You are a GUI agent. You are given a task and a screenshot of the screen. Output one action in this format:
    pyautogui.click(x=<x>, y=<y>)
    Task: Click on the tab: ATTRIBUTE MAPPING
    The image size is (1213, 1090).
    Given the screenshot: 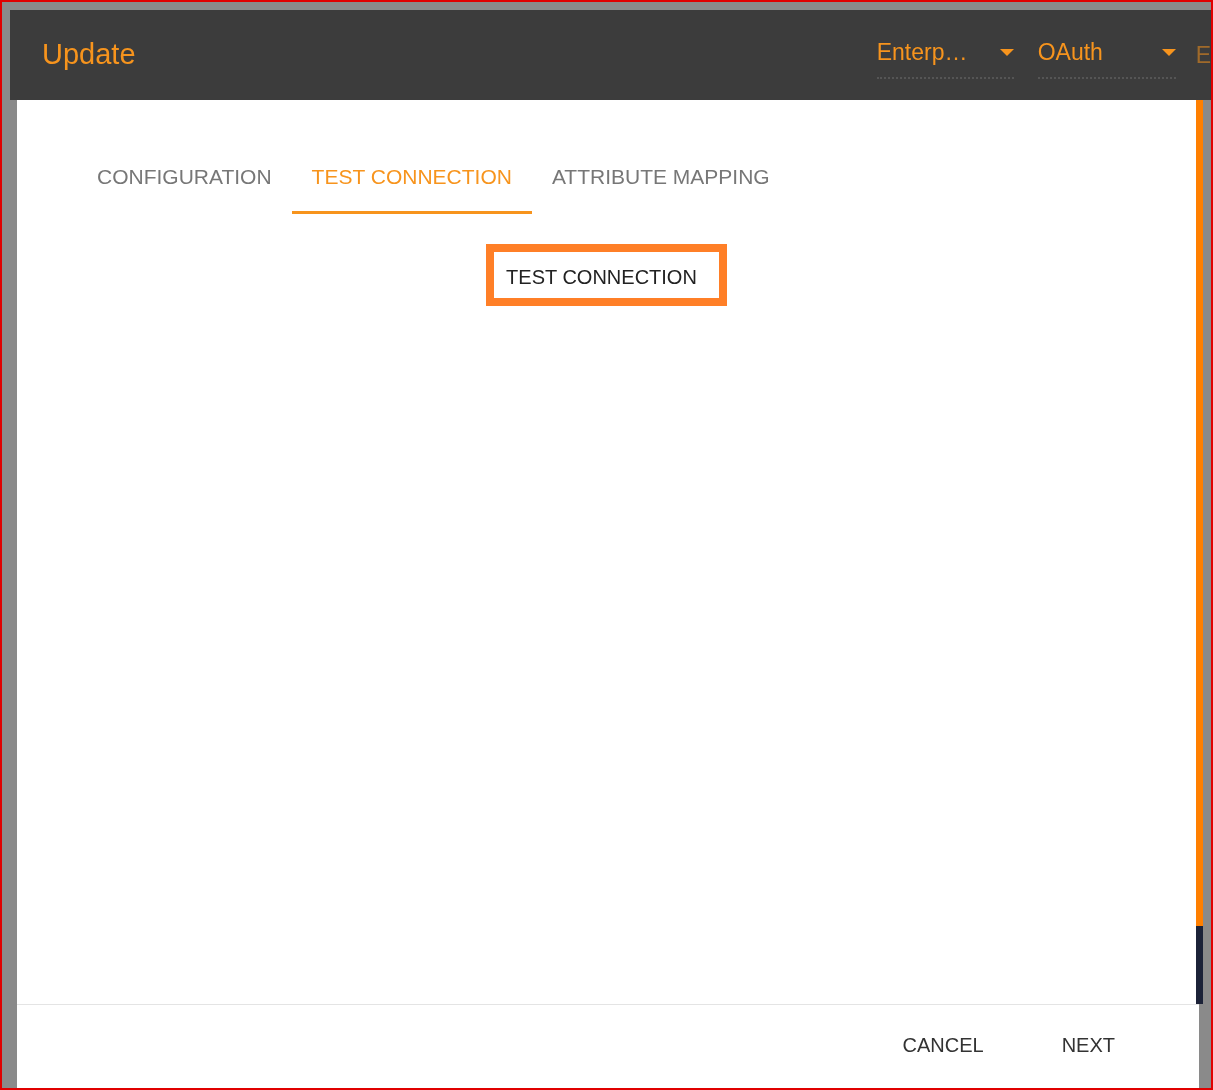 What is the action you would take?
    pyautogui.click(x=660, y=179)
    